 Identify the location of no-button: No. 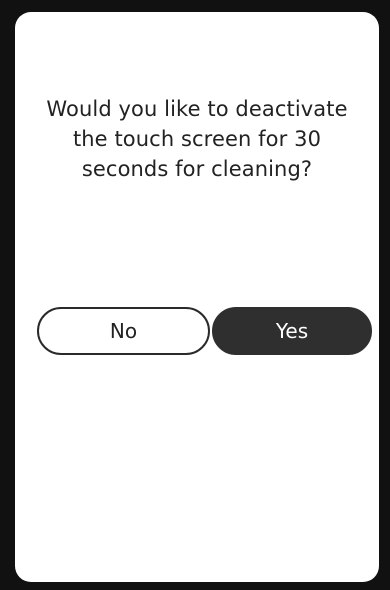
(123, 331).